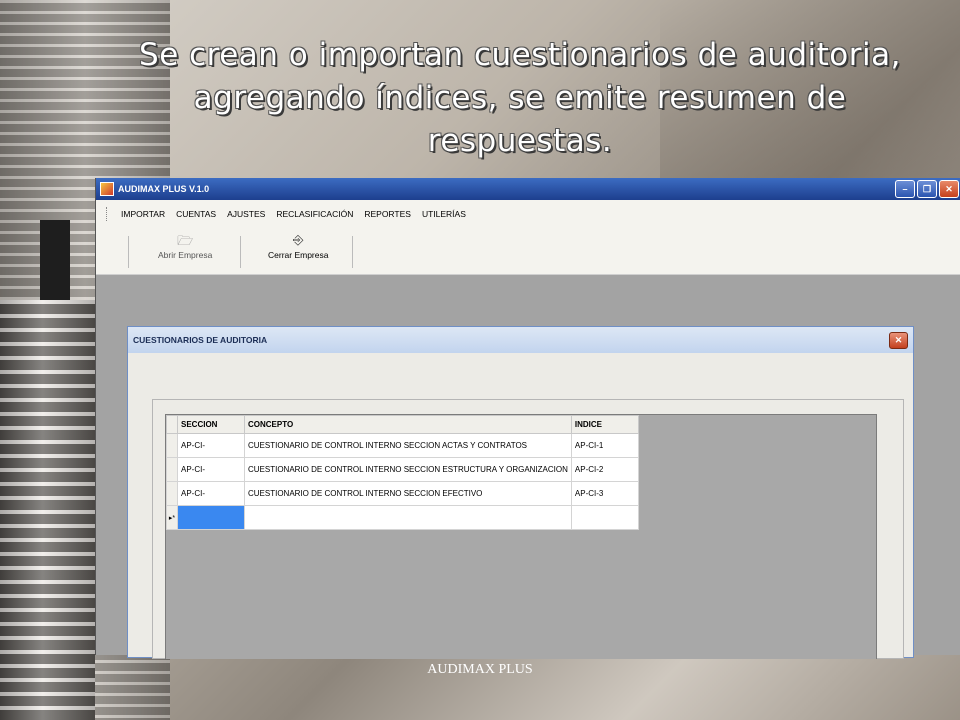 Image resolution: width=960 pixels, height=720 pixels. I want to click on cell-indice: AP-CI-2, so click(604, 469).